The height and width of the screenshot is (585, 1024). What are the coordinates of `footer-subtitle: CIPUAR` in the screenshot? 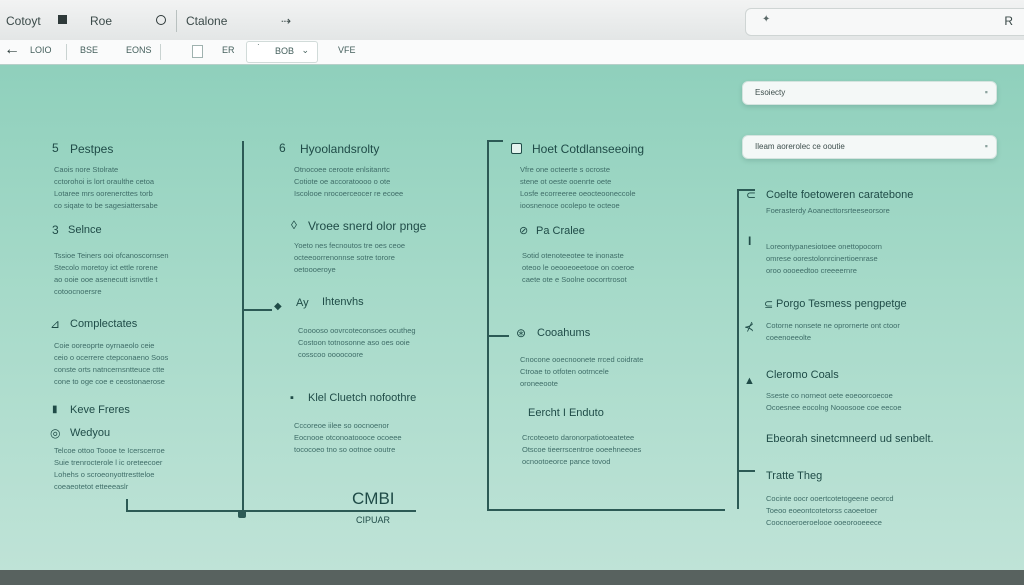 It's located at (373, 520).